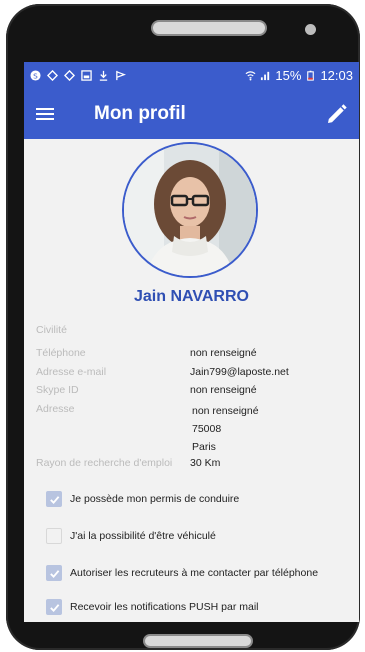 The width and height of the screenshot is (365, 652). I want to click on checkbox-row-notifications: Recevoir les notifications PUSH par mail, so click(152, 607).